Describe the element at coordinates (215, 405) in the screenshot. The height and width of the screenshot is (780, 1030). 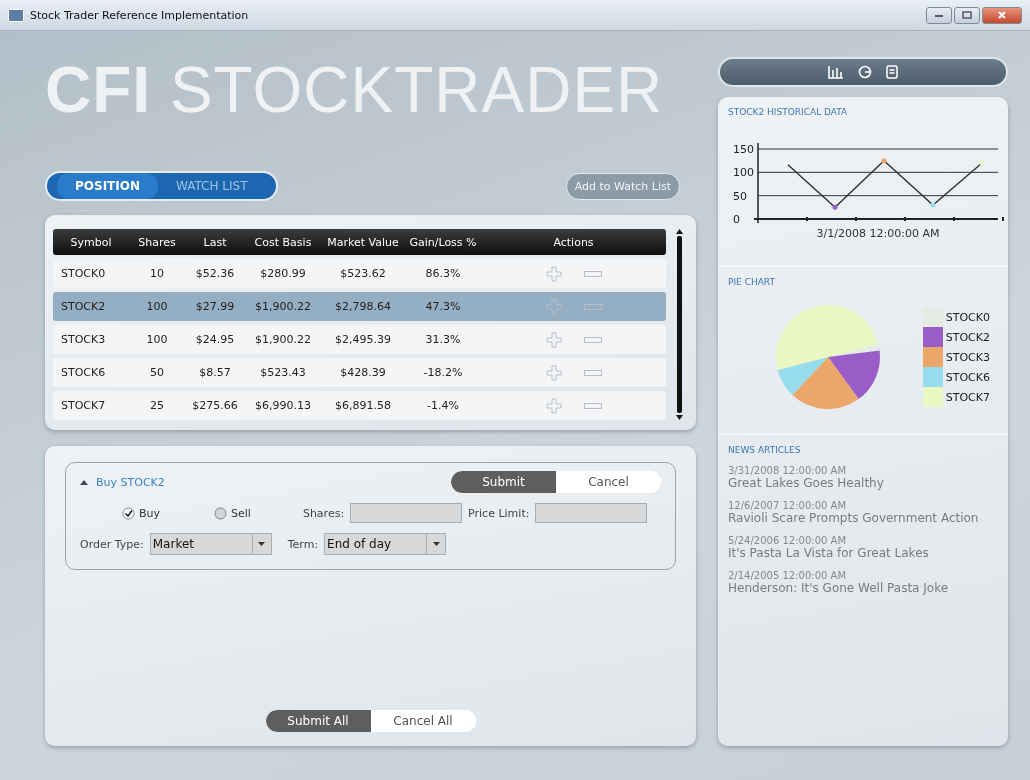
I see `table-cell-text: $275.66` at that location.